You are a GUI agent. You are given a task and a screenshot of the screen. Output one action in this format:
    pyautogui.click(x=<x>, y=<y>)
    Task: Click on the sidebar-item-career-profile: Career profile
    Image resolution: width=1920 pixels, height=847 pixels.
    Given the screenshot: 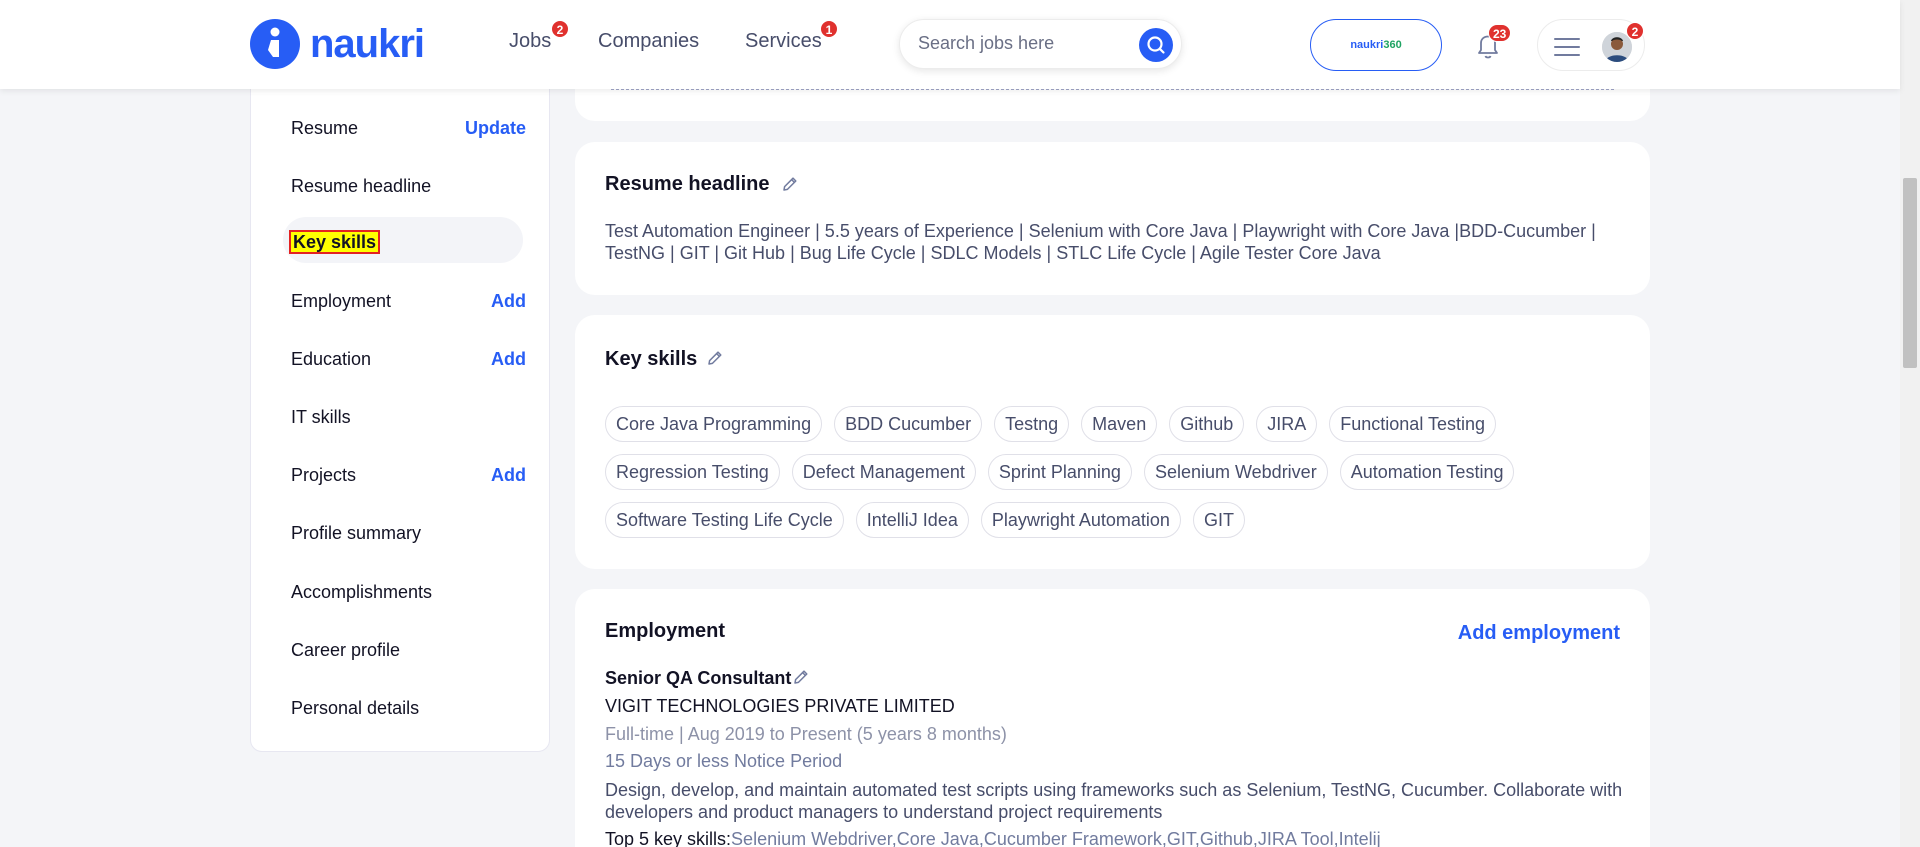 What is the action you would take?
    pyautogui.click(x=408, y=650)
    